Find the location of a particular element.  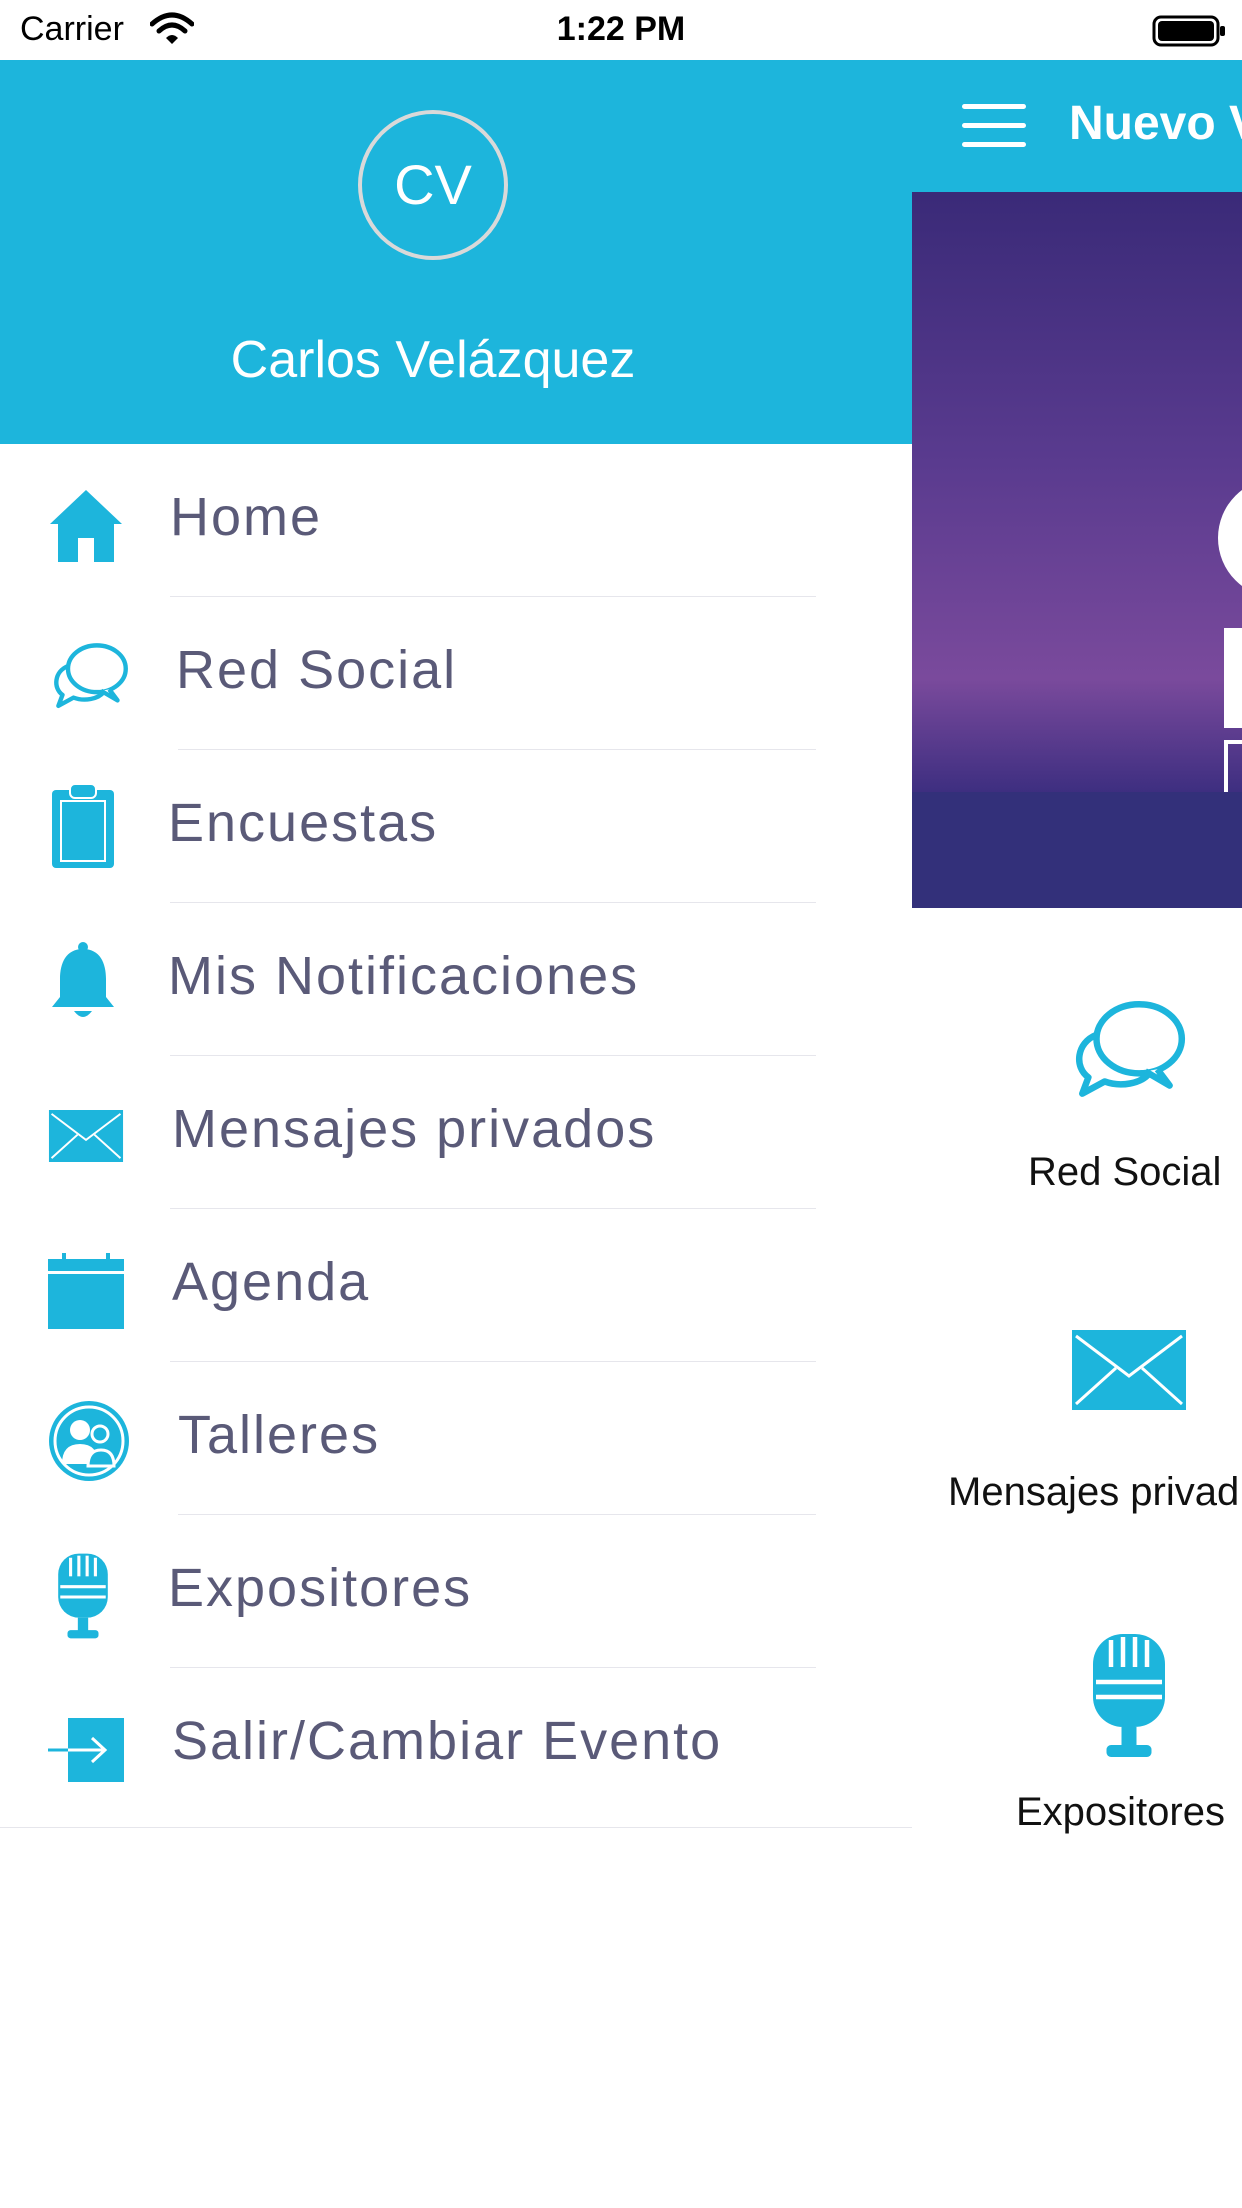

menu-item-salir-cambiar-evento: Salir/Cambiar Evento is located at coordinates (456, 1744).